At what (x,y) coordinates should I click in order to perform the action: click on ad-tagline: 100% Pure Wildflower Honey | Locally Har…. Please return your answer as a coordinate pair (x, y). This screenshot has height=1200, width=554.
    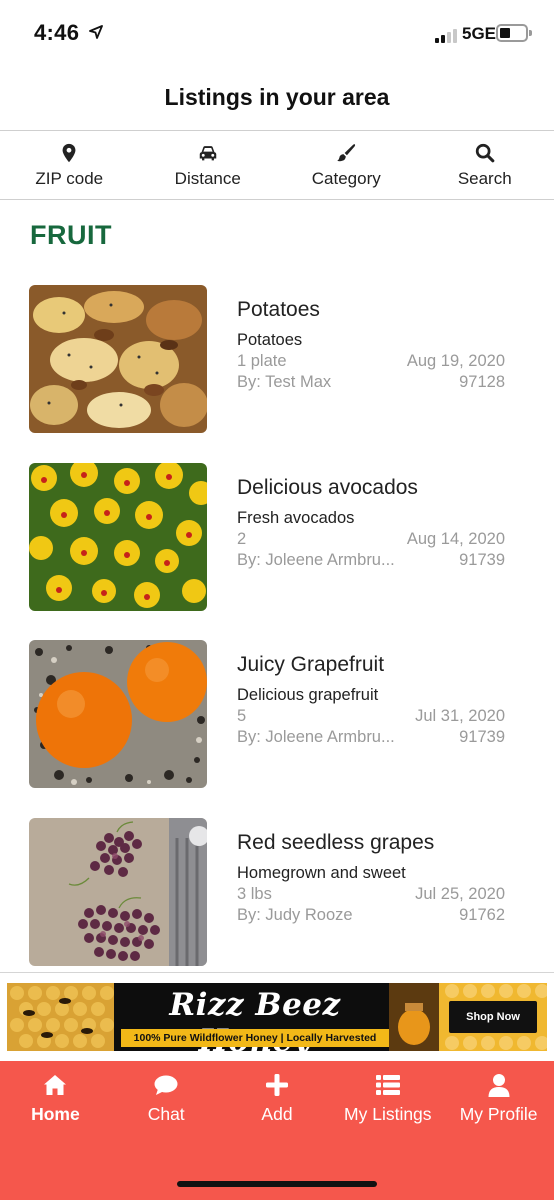
    Looking at the image, I should click on (255, 1038).